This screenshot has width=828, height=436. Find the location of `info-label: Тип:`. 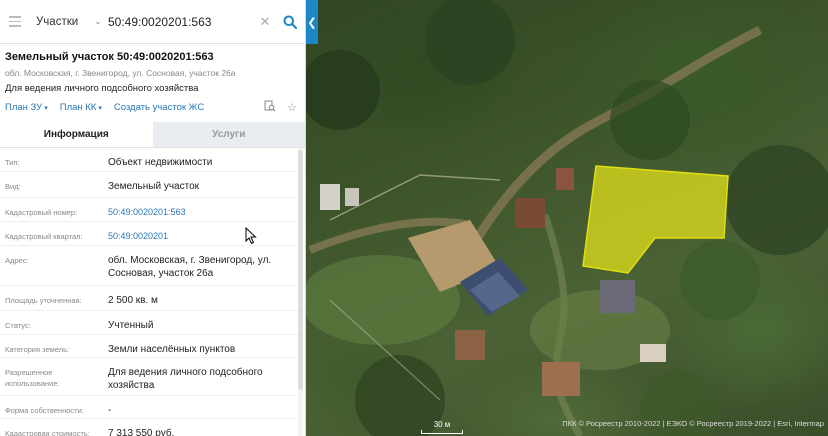

info-label: Тип: is located at coordinates (12, 162).